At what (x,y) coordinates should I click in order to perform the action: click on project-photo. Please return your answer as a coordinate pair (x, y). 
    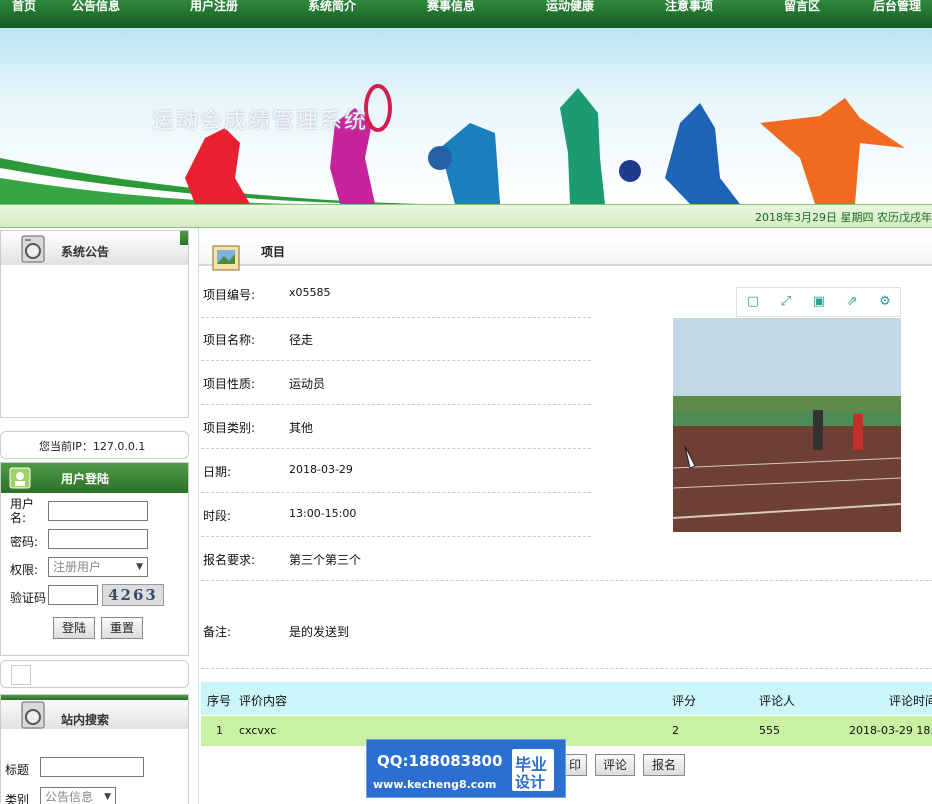
    Looking at the image, I should click on (787, 425).